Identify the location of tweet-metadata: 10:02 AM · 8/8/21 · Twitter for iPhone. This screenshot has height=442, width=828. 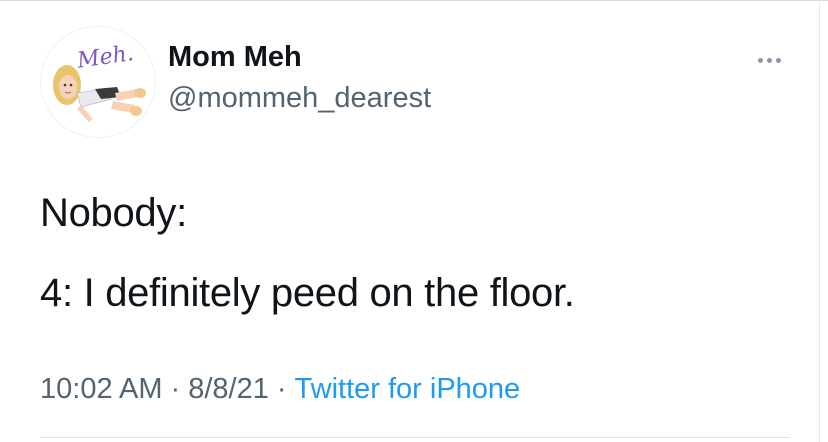
(280, 389).